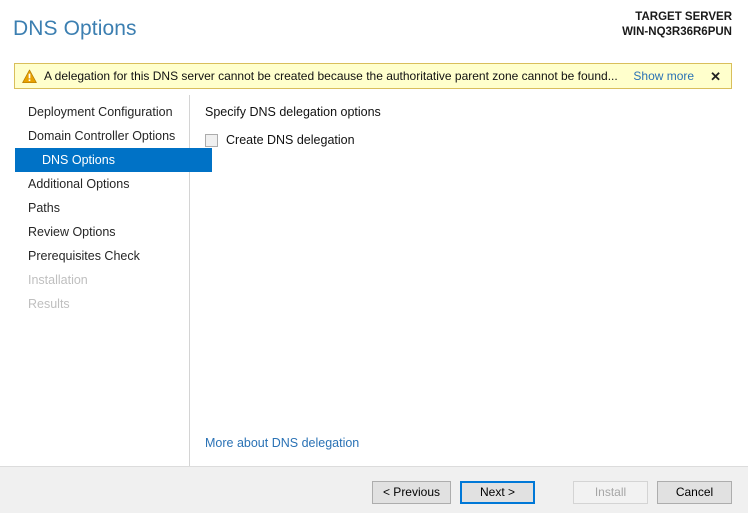  What do you see at coordinates (663, 76) in the screenshot?
I see `show-more-link: Show more` at bounding box center [663, 76].